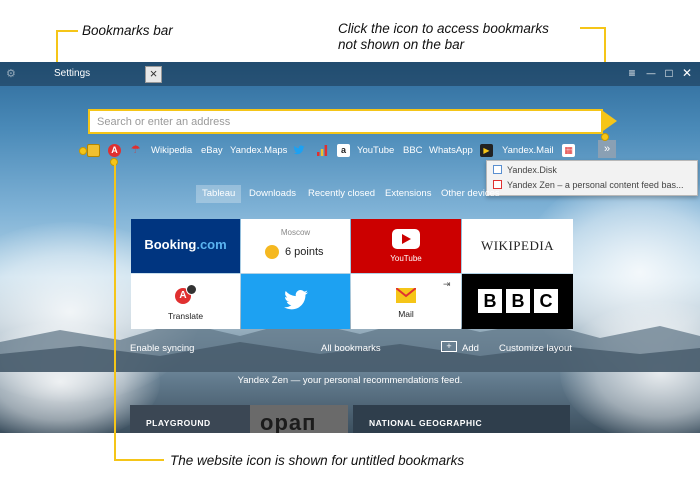 Image resolution: width=700 pixels, height=500 pixels. Describe the element at coordinates (343, 150) in the screenshot. I see `amazon-icon: a` at that location.